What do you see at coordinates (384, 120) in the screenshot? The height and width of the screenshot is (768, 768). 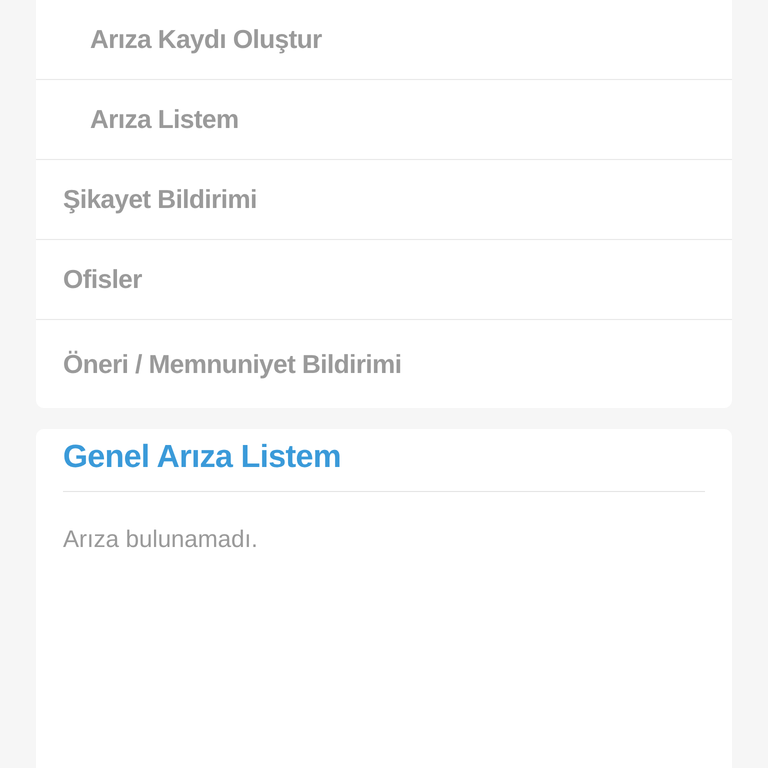 I see `submenu-item: Arıza Listem` at bounding box center [384, 120].